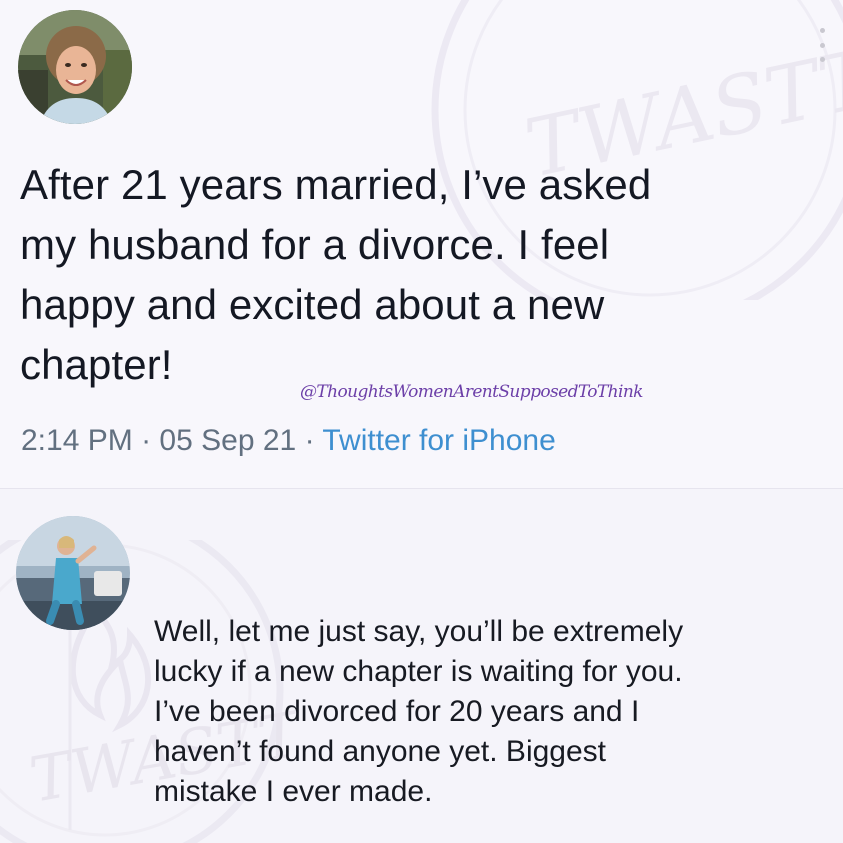 Image resolution: width=843 pixels, height=843 pixels. Describe the element at coordinates (471, 392) in the screenshot. I see `account-handle-overlay: @ThoughtsWomenArentSupposedToThink` at that location.